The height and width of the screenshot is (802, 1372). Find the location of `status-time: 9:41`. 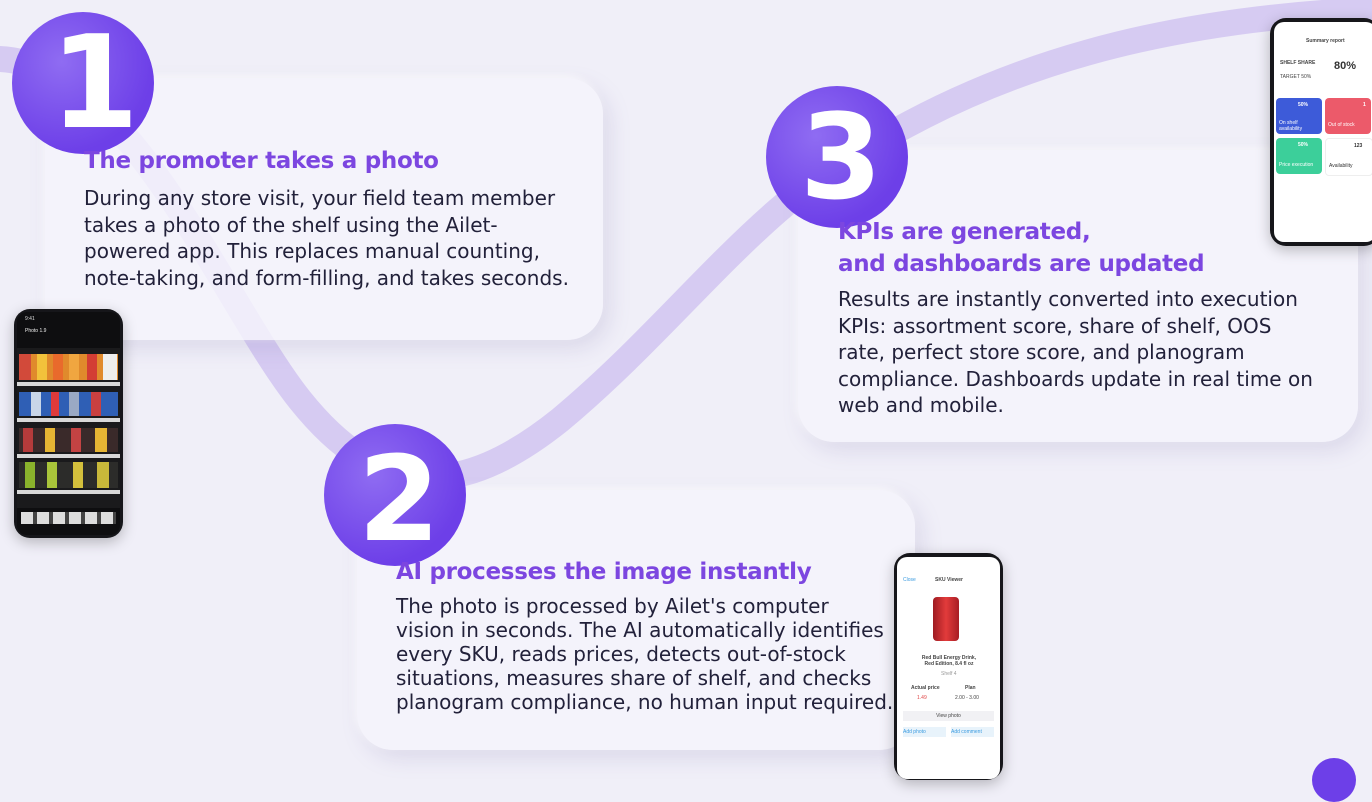

status-time: 9:41 is located at coordinates (30, 319).